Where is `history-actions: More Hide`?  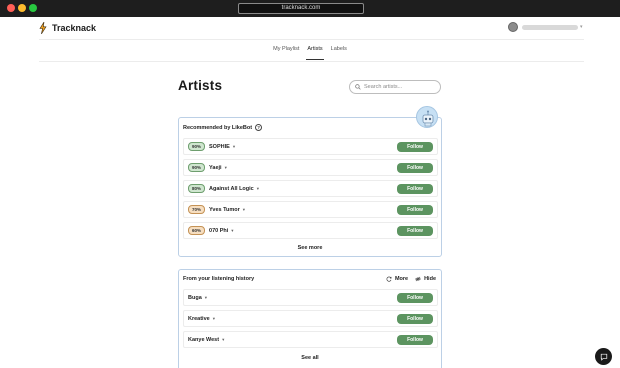 history-actions: More Hide is located at coordinates (407, 279).